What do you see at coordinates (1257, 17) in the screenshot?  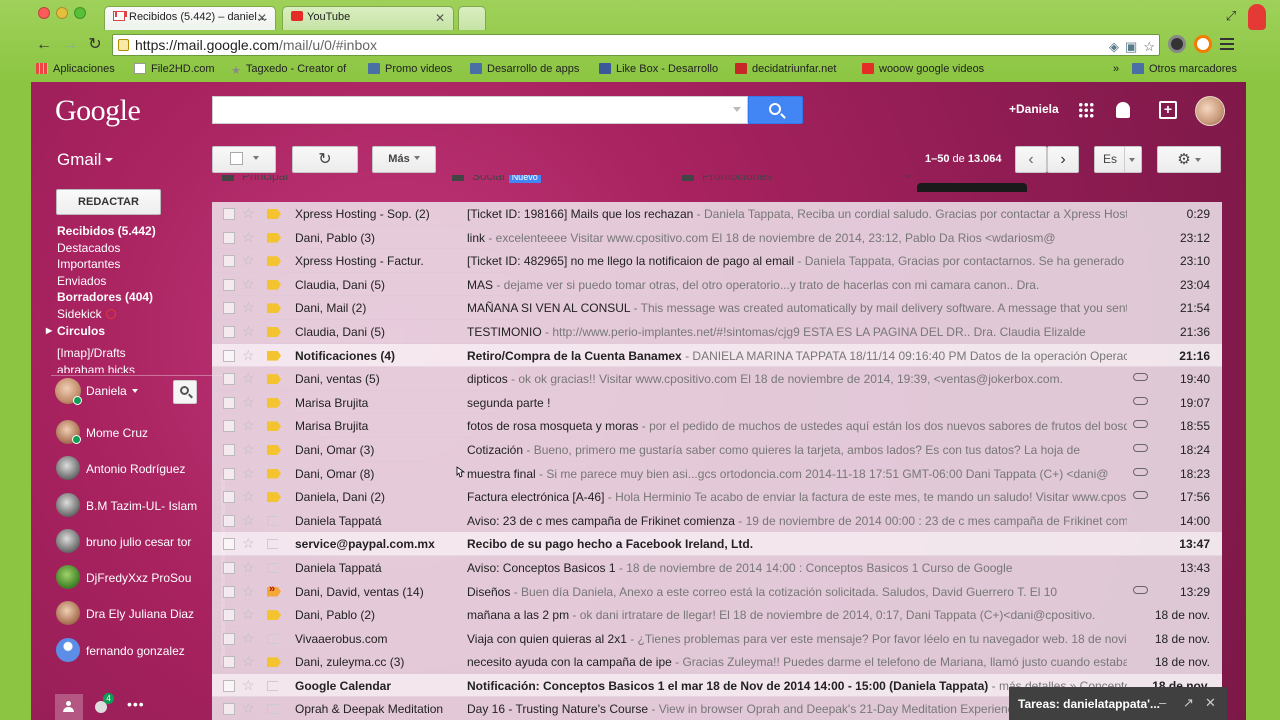 I see `profile-icon` at bounding box center [1257, 17].